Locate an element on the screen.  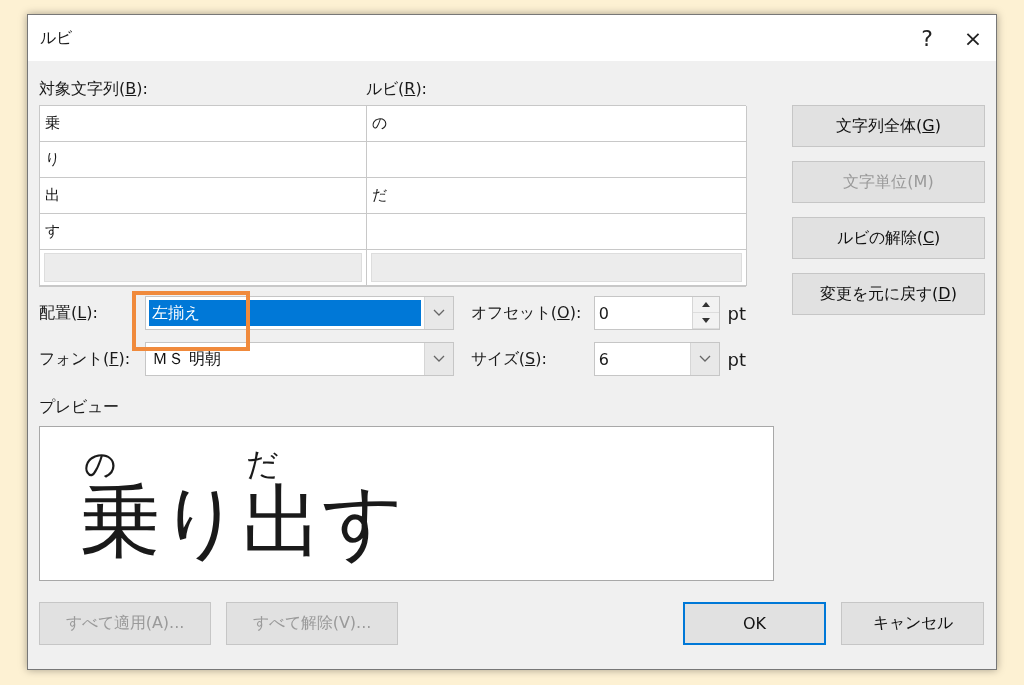
column-label: ルビ(R): is located at coordinates (396, 89).